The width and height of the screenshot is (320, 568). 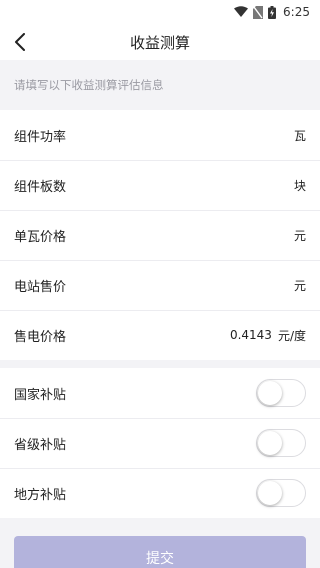 I want to click on app-bar: 收益测算, so click(x=160, y=42).